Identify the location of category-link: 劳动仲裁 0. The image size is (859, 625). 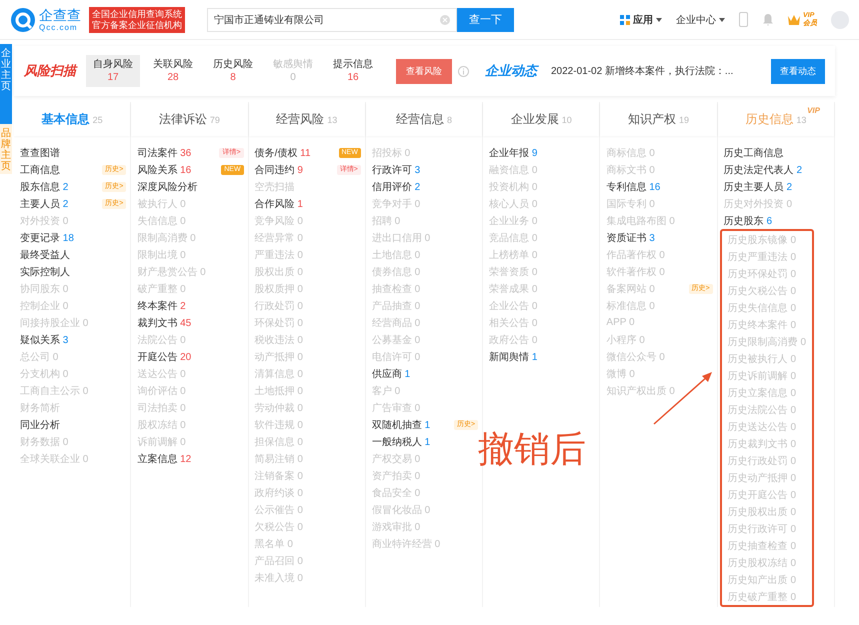
(306, 407).